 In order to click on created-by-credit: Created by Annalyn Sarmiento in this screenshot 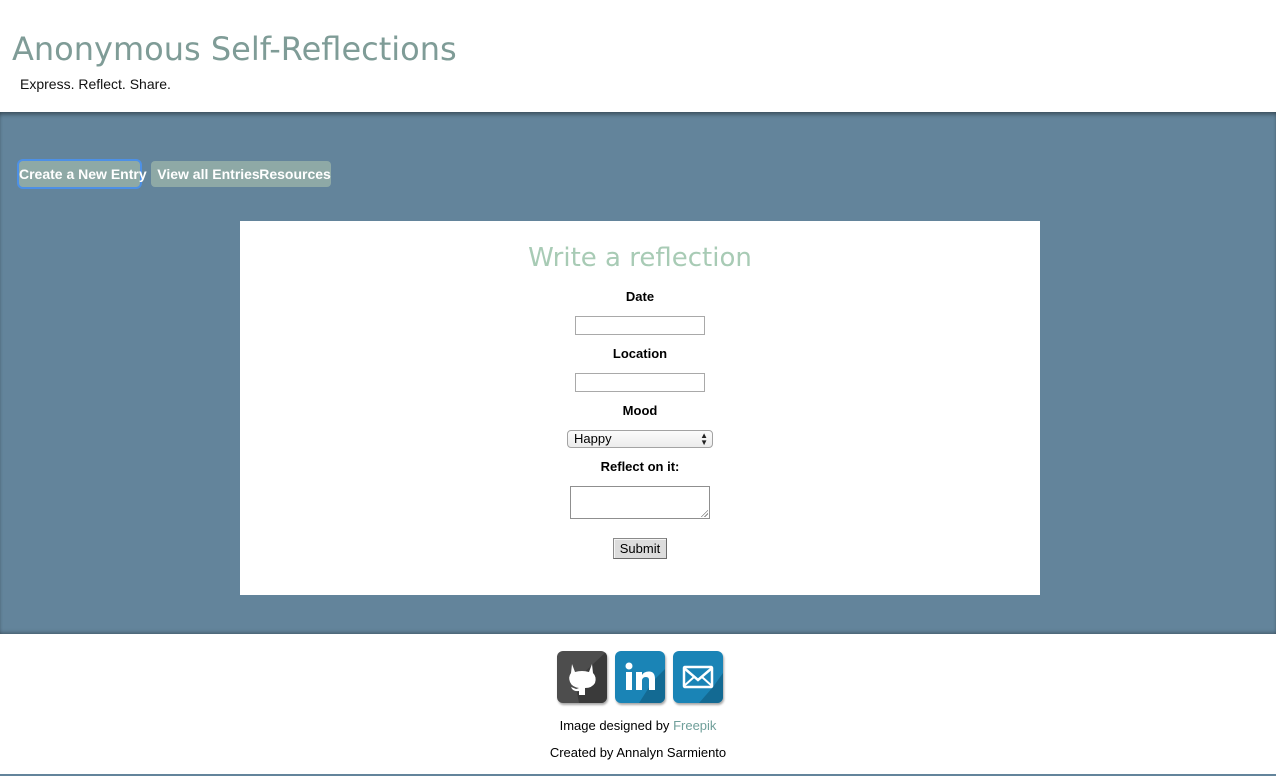, I will do `click(638, 752)`.